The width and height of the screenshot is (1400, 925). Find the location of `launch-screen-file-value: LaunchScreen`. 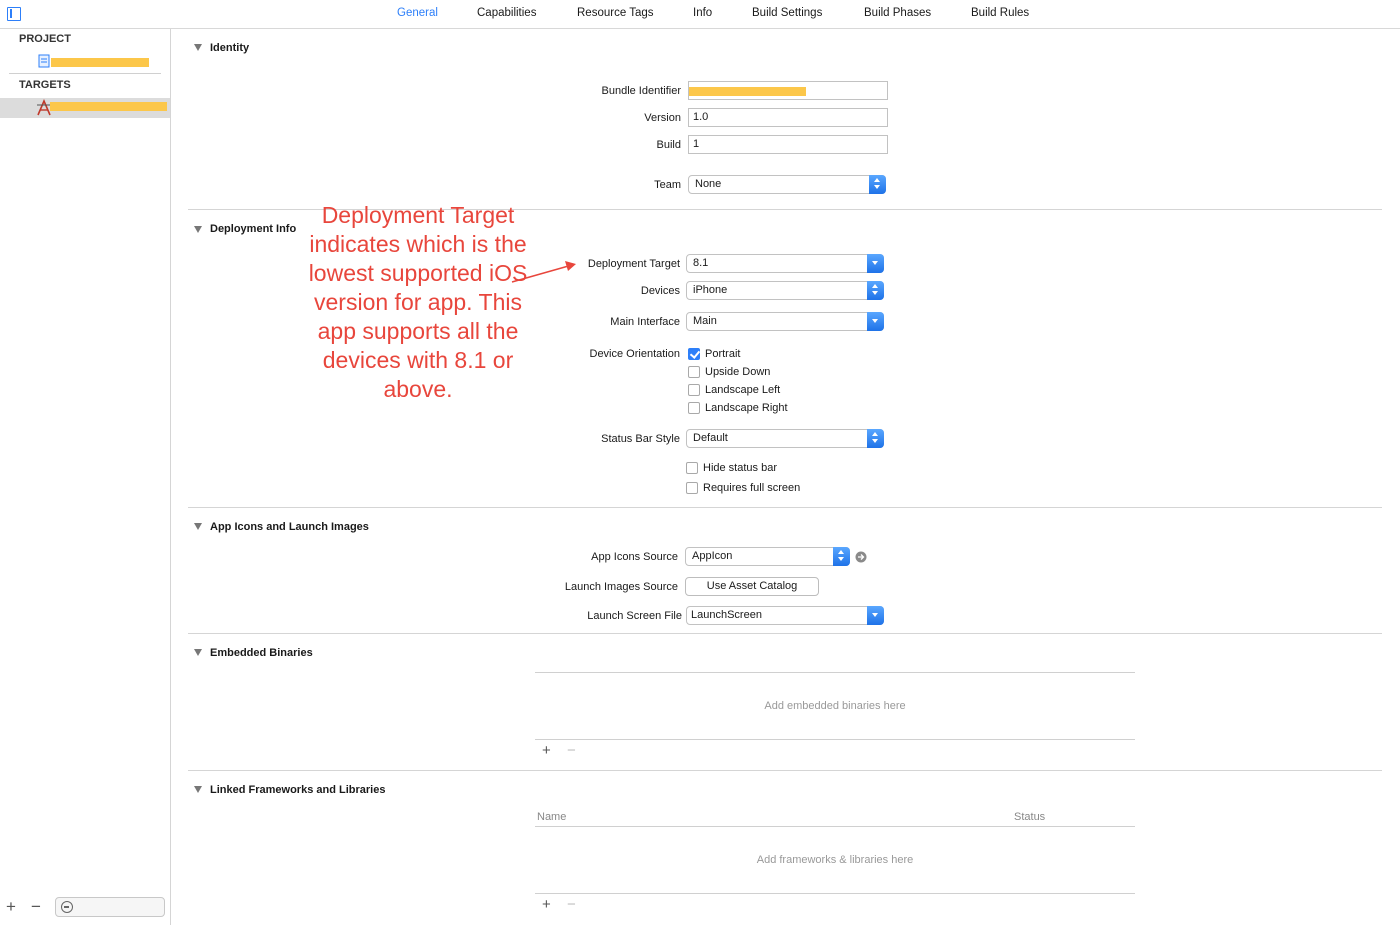

launch-screen-file-value: LaunchScreen is located at coordinates (726, 615).